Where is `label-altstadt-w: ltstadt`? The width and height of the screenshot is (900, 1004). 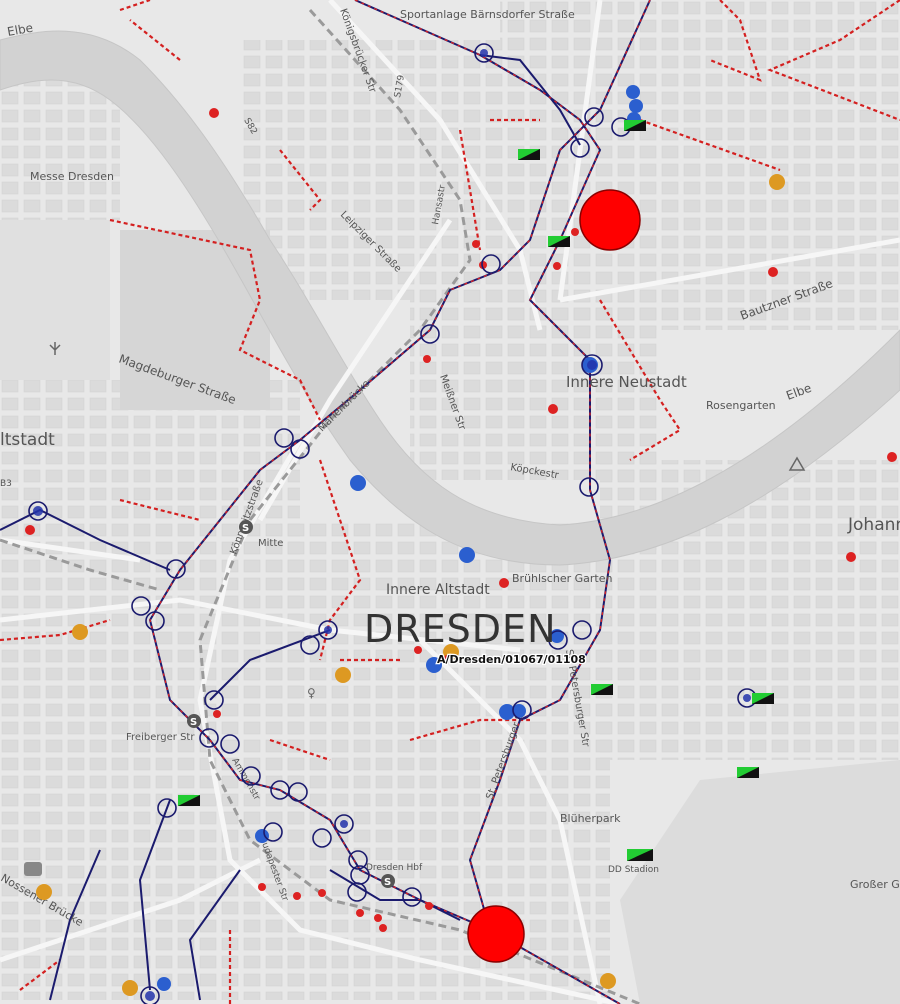
label-altstadt-w: ltstadt is located at coordinates (27, 440).